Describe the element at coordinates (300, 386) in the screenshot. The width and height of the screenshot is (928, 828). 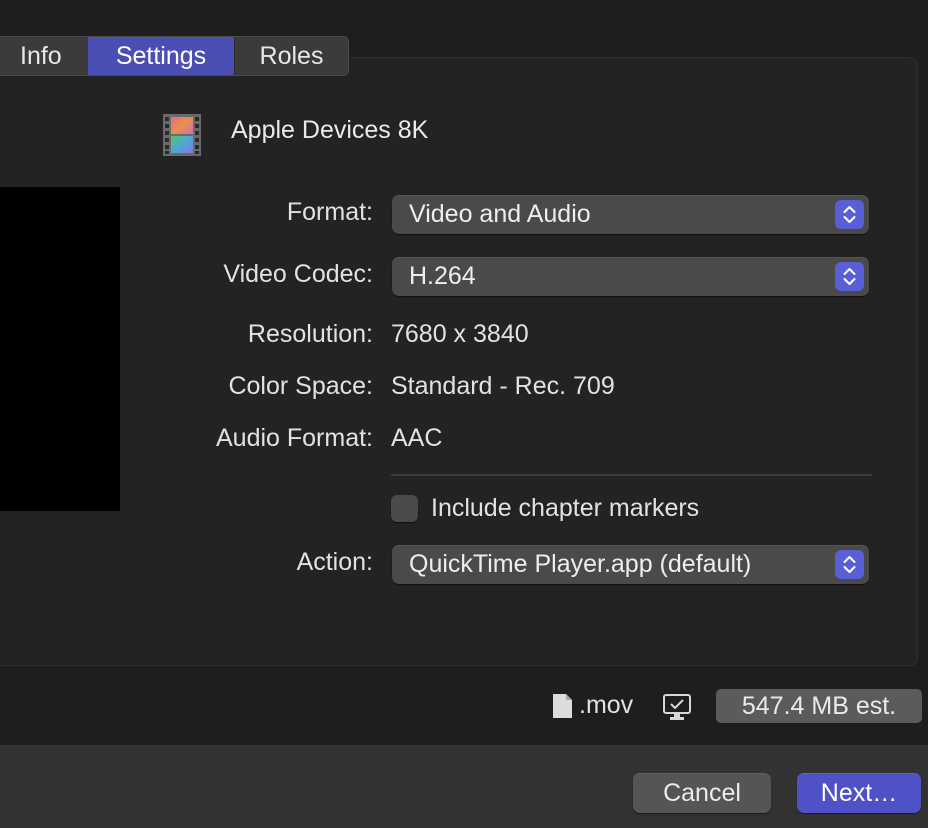
I see `color-space-label: Color Space:` at that location.